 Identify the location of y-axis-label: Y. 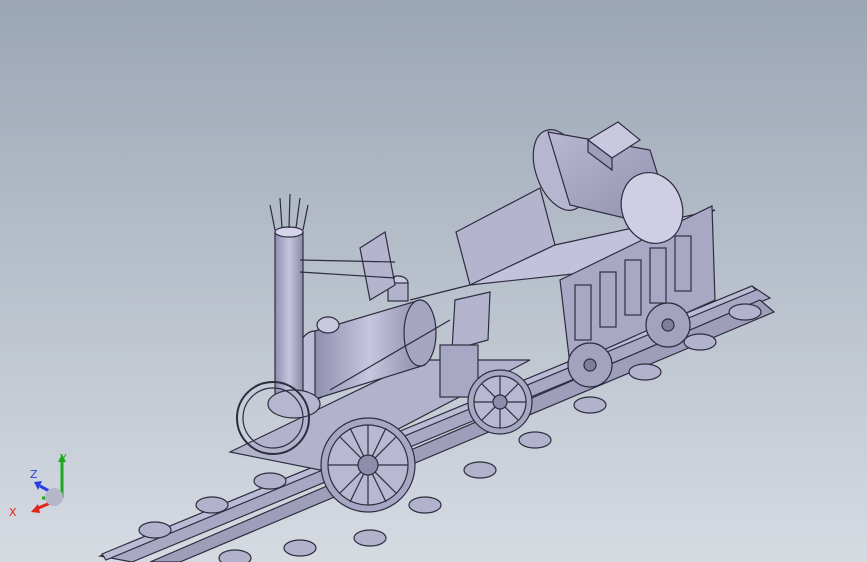
(63, 458).